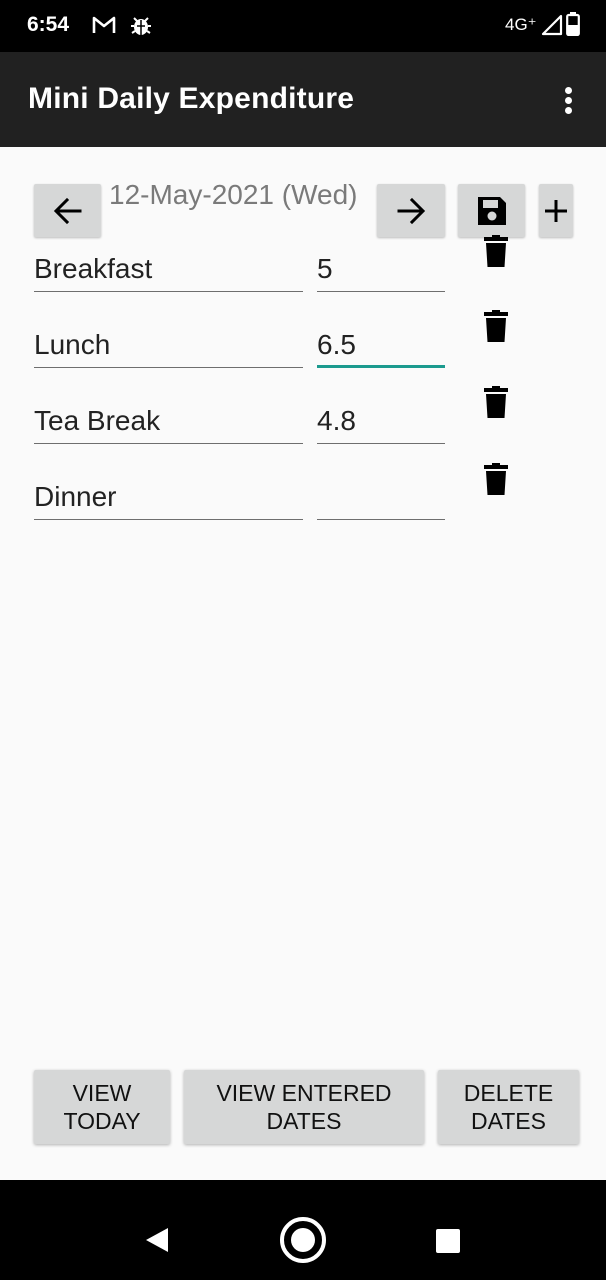 The height and width of the screenshot is (1280, 606). I want to click on arrow-left-icon, so click(67, 210).